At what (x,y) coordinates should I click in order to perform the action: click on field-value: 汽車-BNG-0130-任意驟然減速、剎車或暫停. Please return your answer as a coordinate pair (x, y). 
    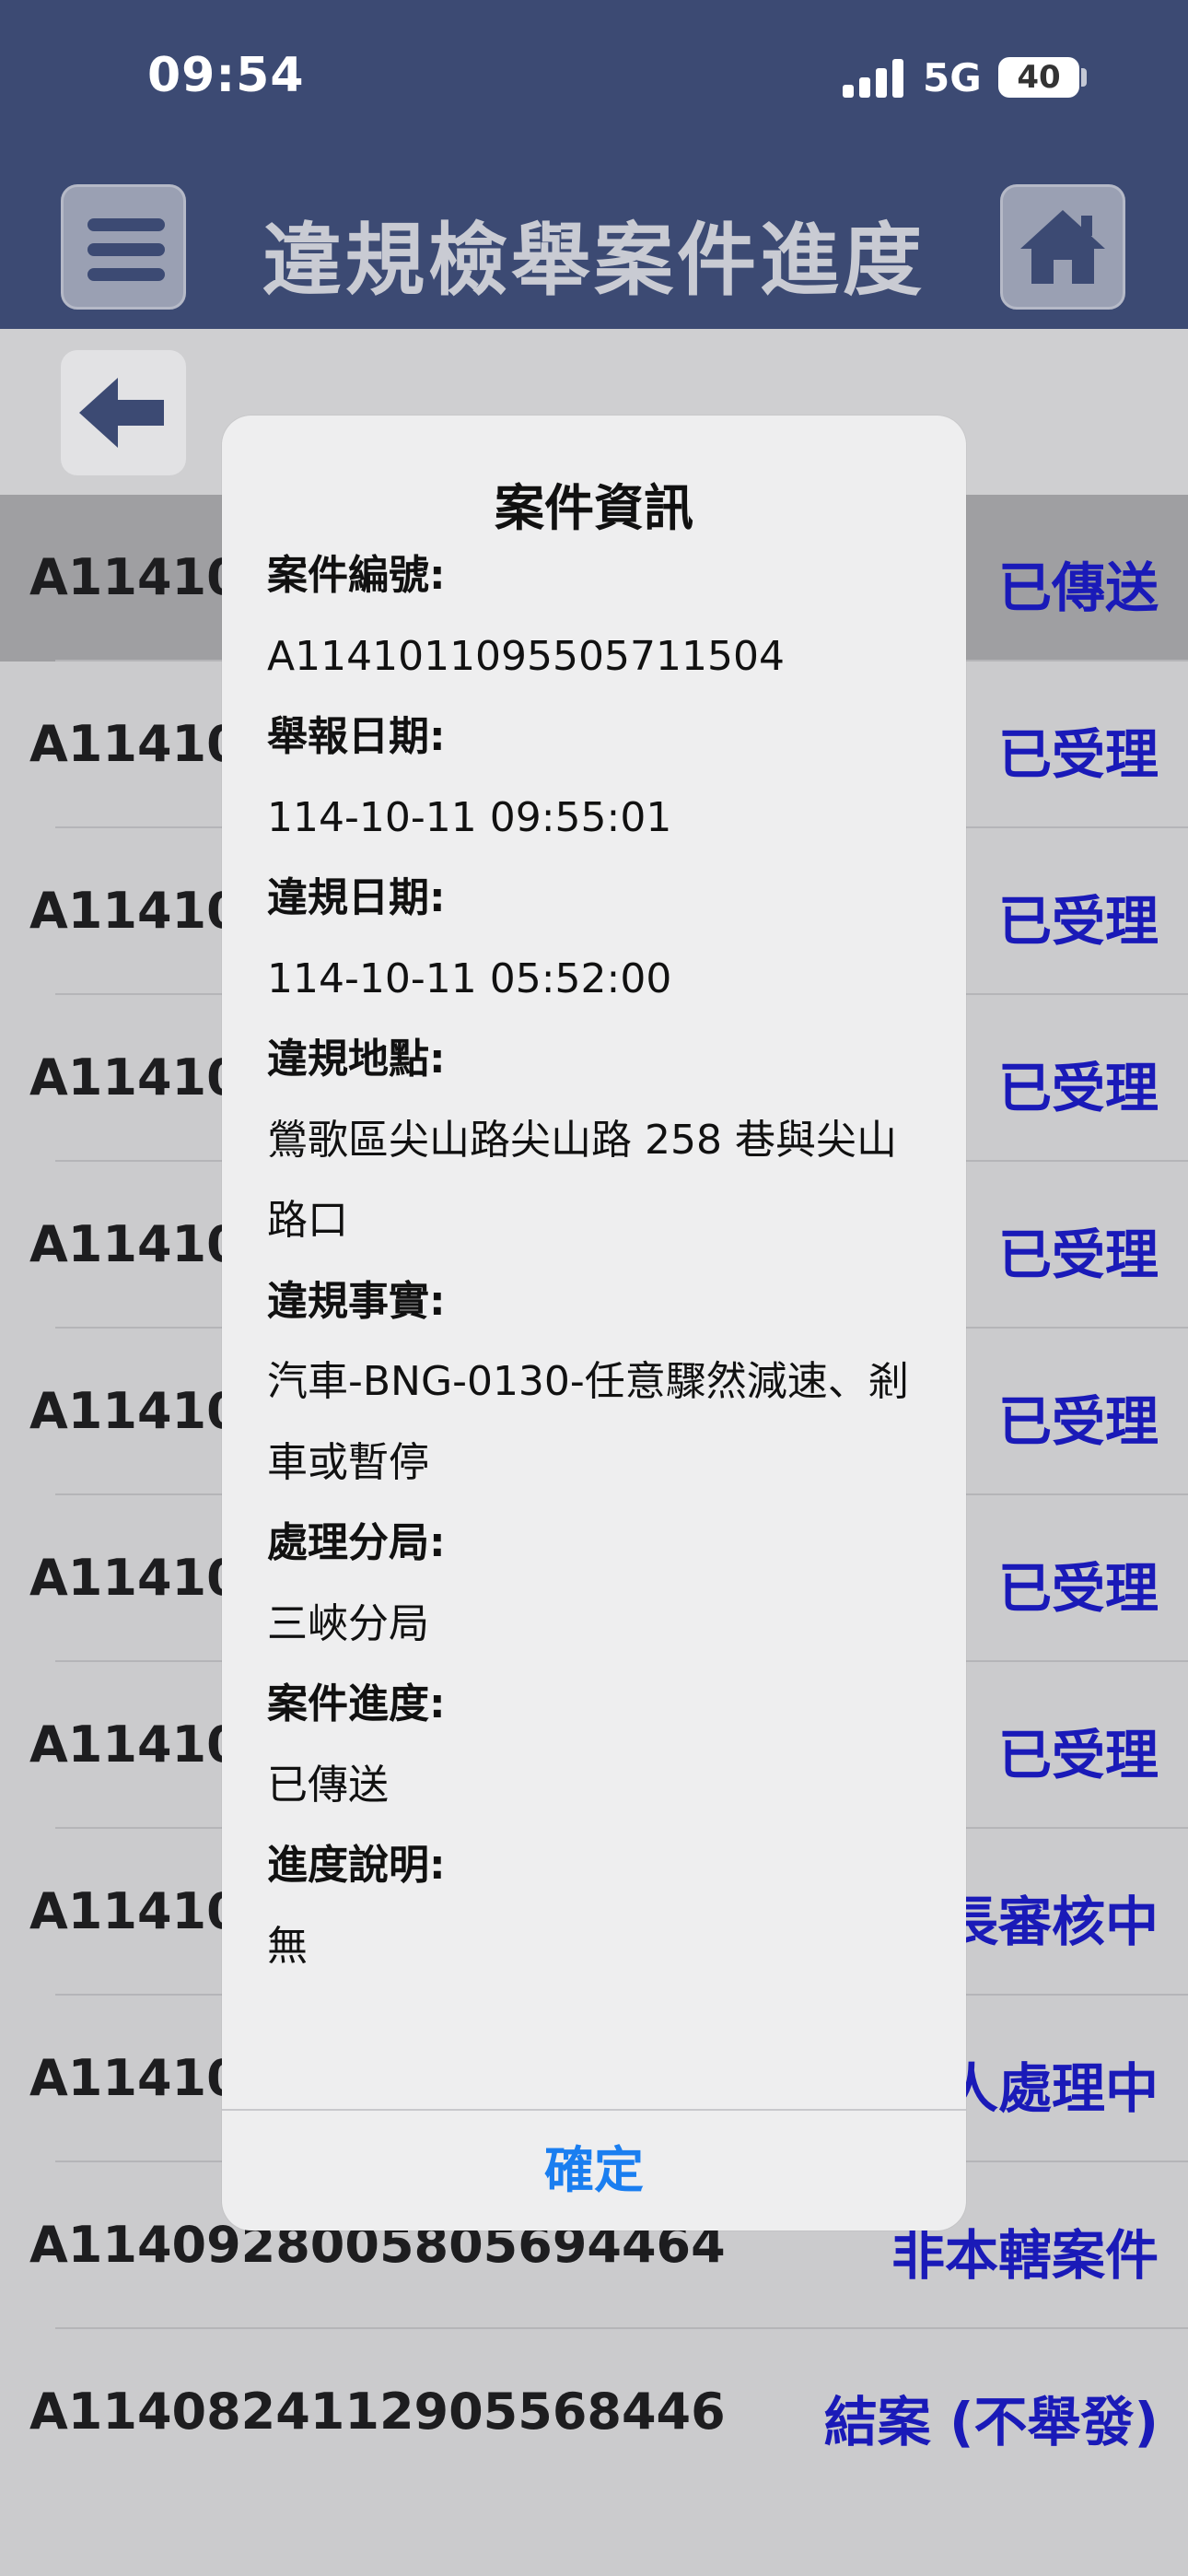
    Looking at the image, I should click on (588, 1422).